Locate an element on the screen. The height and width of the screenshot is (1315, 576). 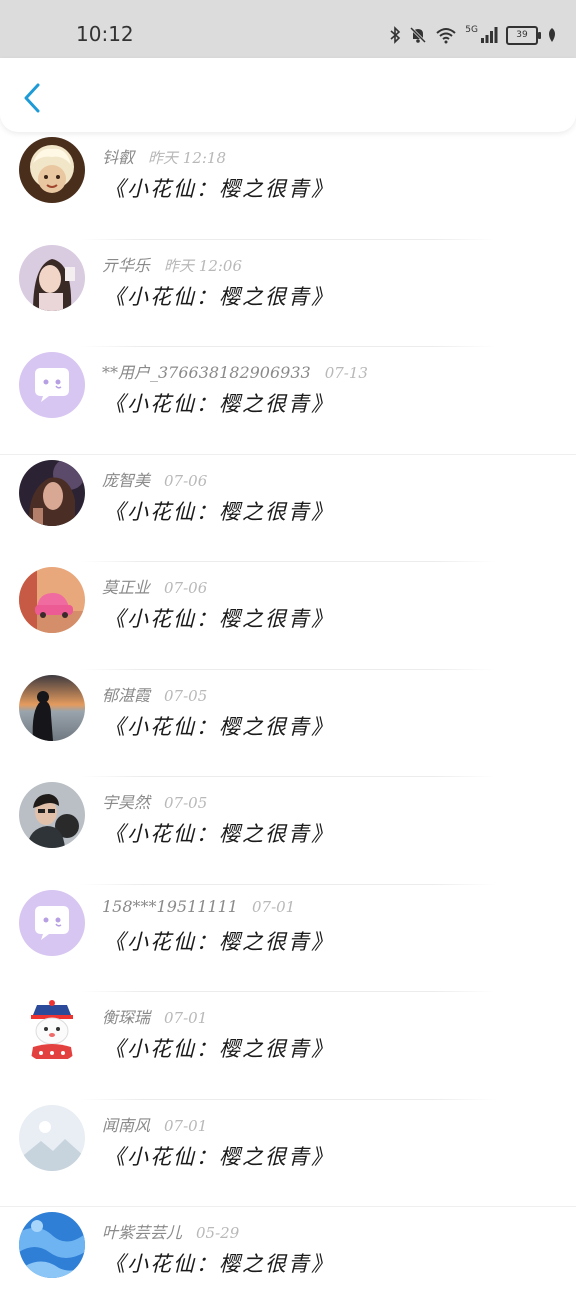
back-button is located at coordinates (32, 98).